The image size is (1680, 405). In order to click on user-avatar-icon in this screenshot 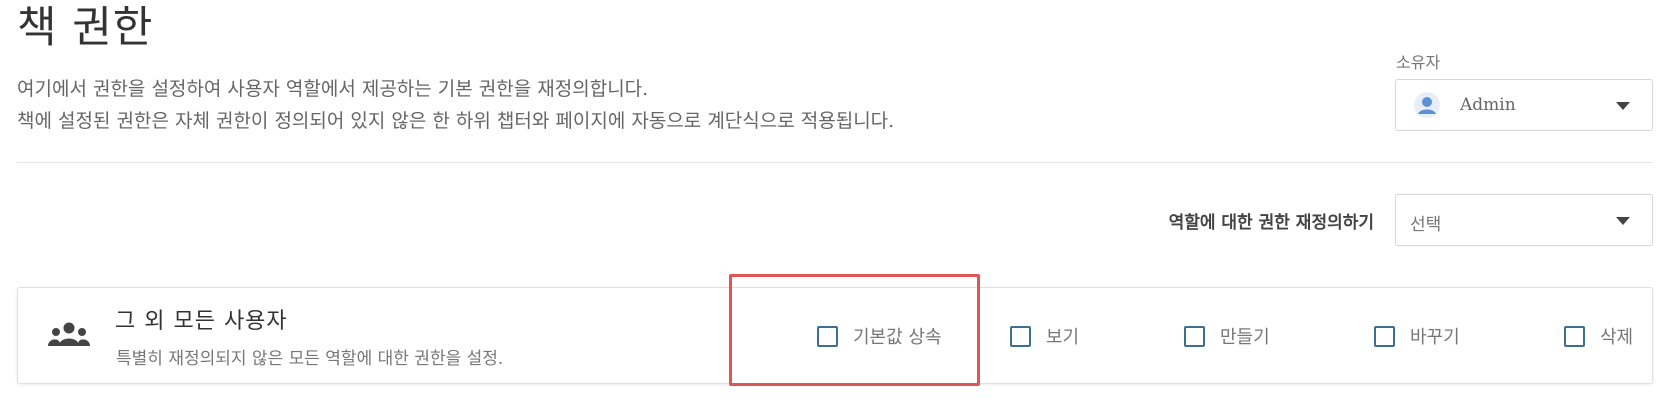, I will do `click(1427, 105)`.